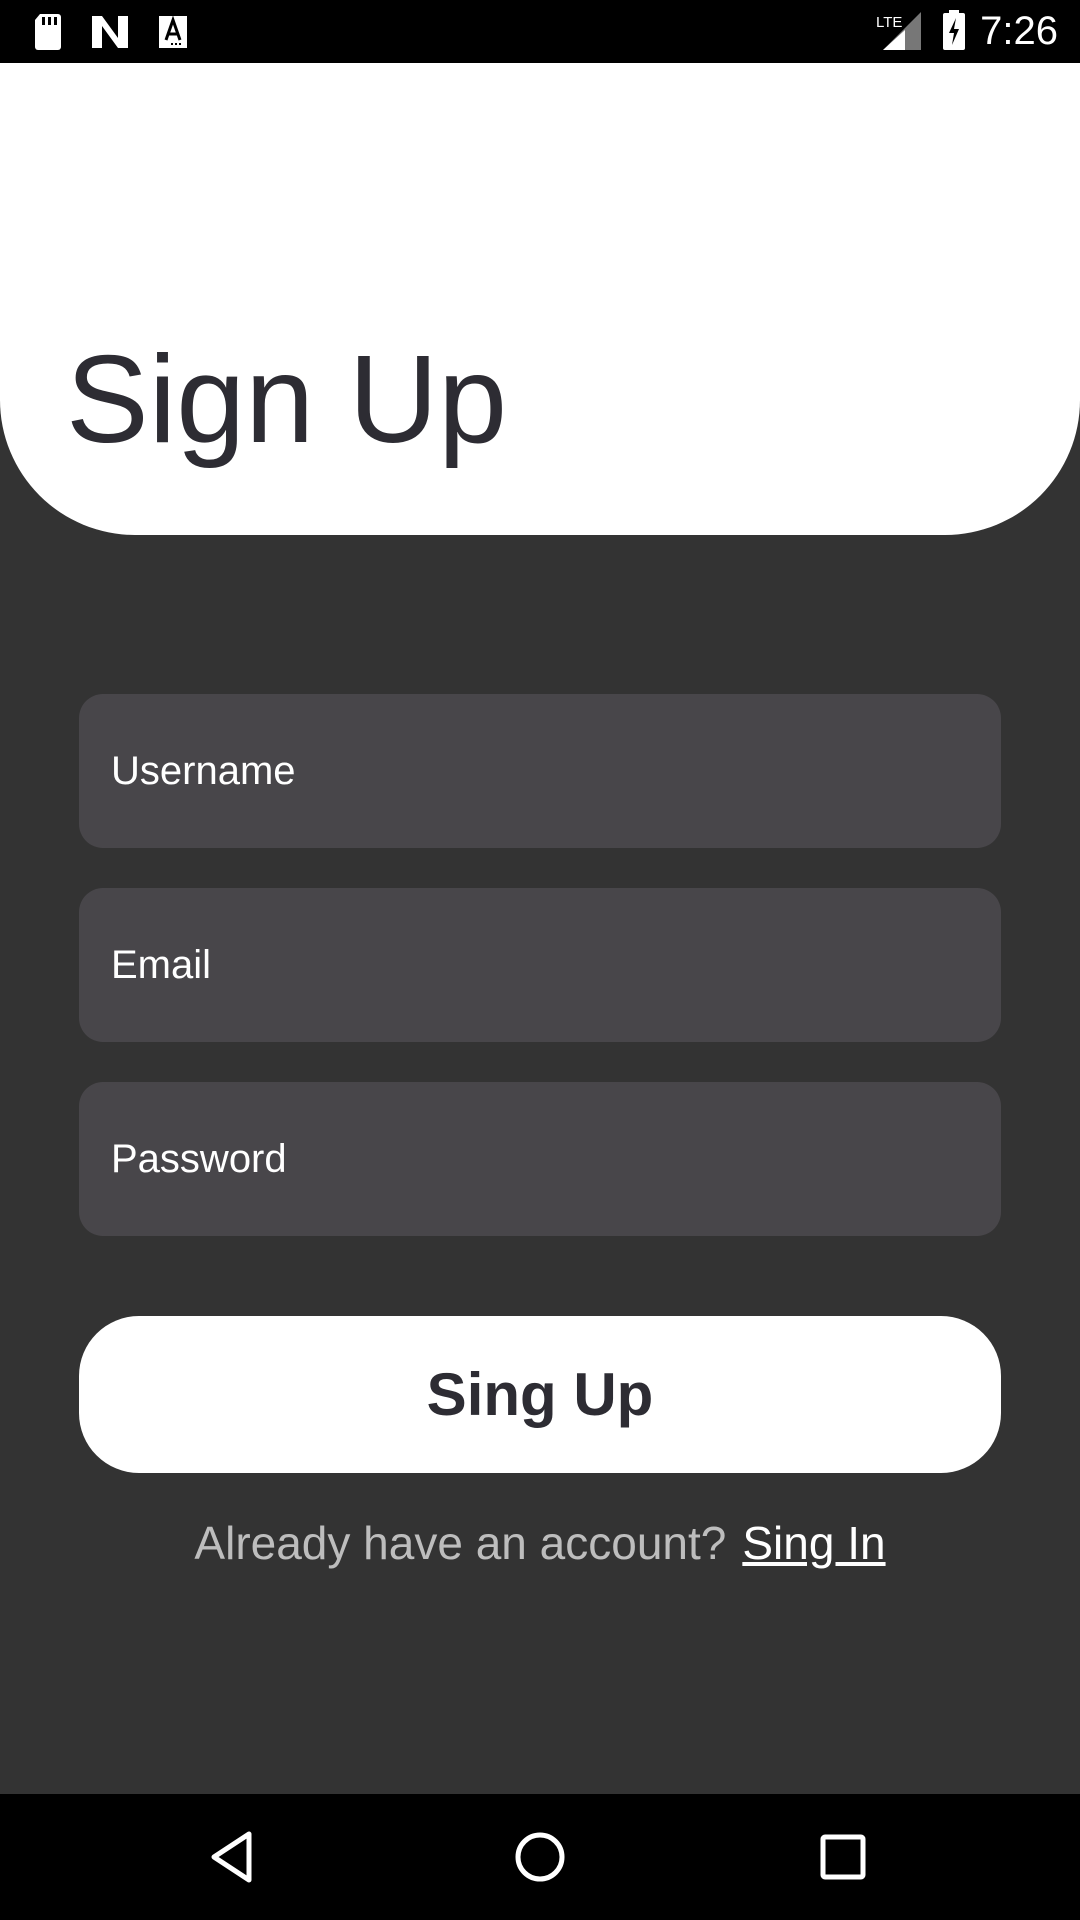 Image resolution: width=1080 pixels, height=1920 pixels. Describe the element at coordinates (843, 1857) in the screenshot. I see `recents-icon` at that location.